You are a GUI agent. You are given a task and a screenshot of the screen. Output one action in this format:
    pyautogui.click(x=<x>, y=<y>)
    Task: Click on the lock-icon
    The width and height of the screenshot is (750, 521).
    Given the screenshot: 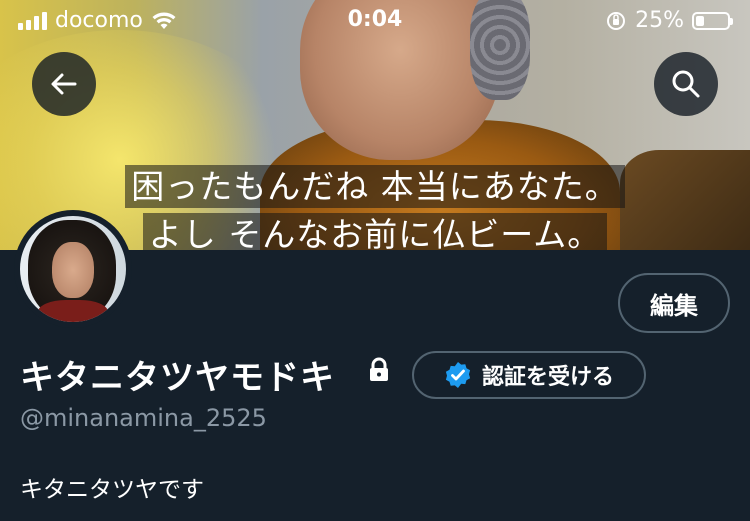 What is the action you would take?
    pyautogui.click(x=379, y=369)
    